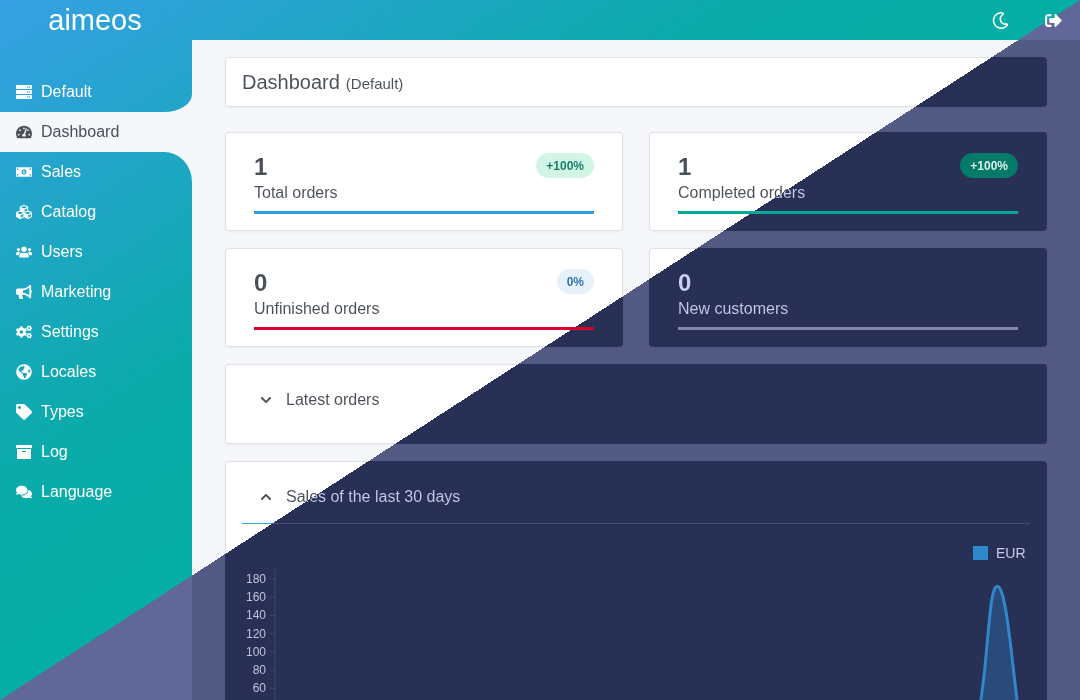 The width and height of the screenshot is (1080, 700). Describe the element at coordinates (24, 172) in the screenshot. I see `banknote-icon` at that location.